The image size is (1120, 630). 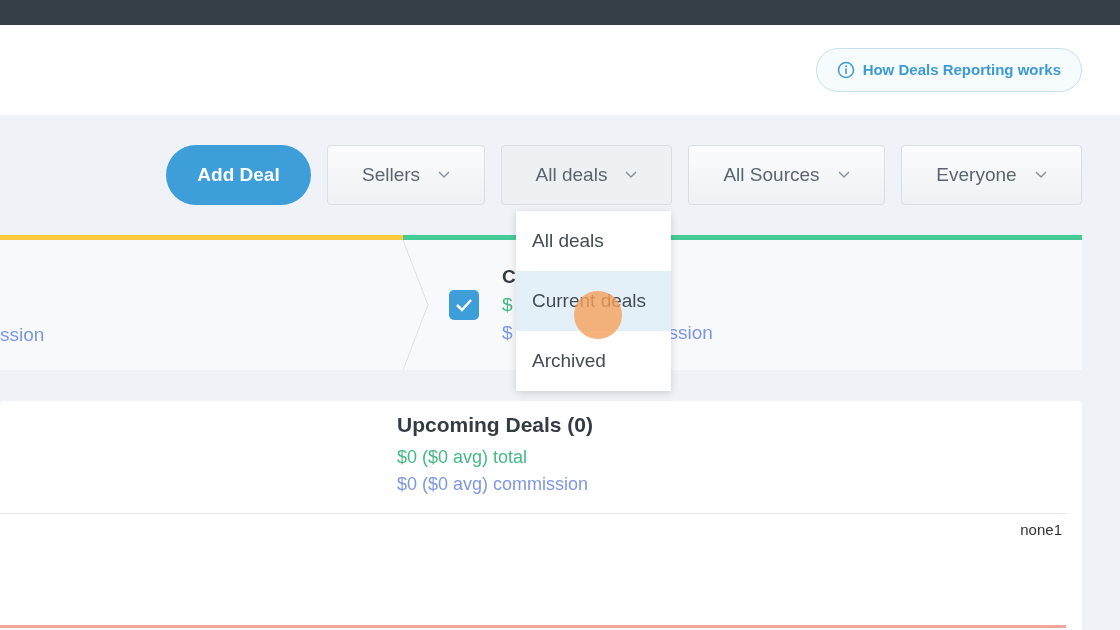 What do you see at coordinates (586, 175) in the screenshot?
I see `filter-dropdown: All deals` at bounding box center [586, 175].